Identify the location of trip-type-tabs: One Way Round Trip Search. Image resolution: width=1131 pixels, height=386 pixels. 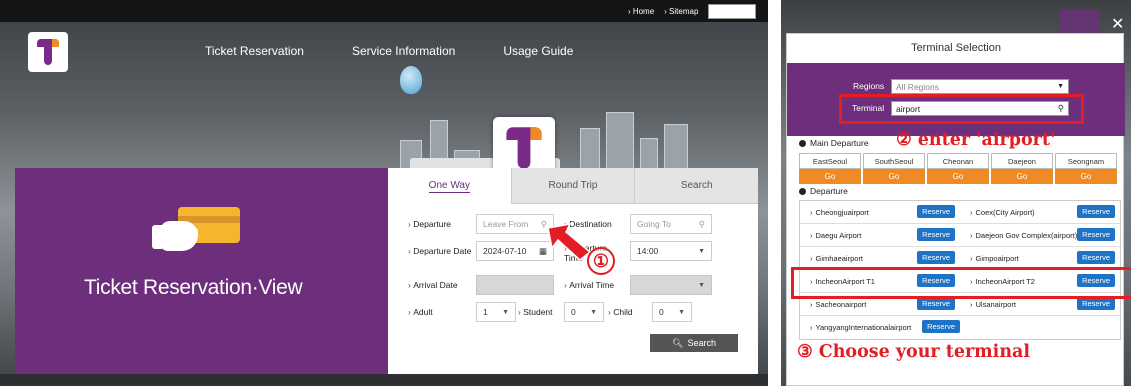
(573, 186).